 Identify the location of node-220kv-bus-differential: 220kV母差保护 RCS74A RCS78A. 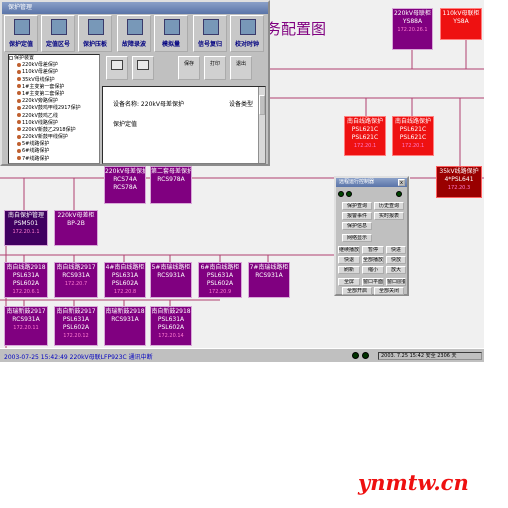
(125, 185).